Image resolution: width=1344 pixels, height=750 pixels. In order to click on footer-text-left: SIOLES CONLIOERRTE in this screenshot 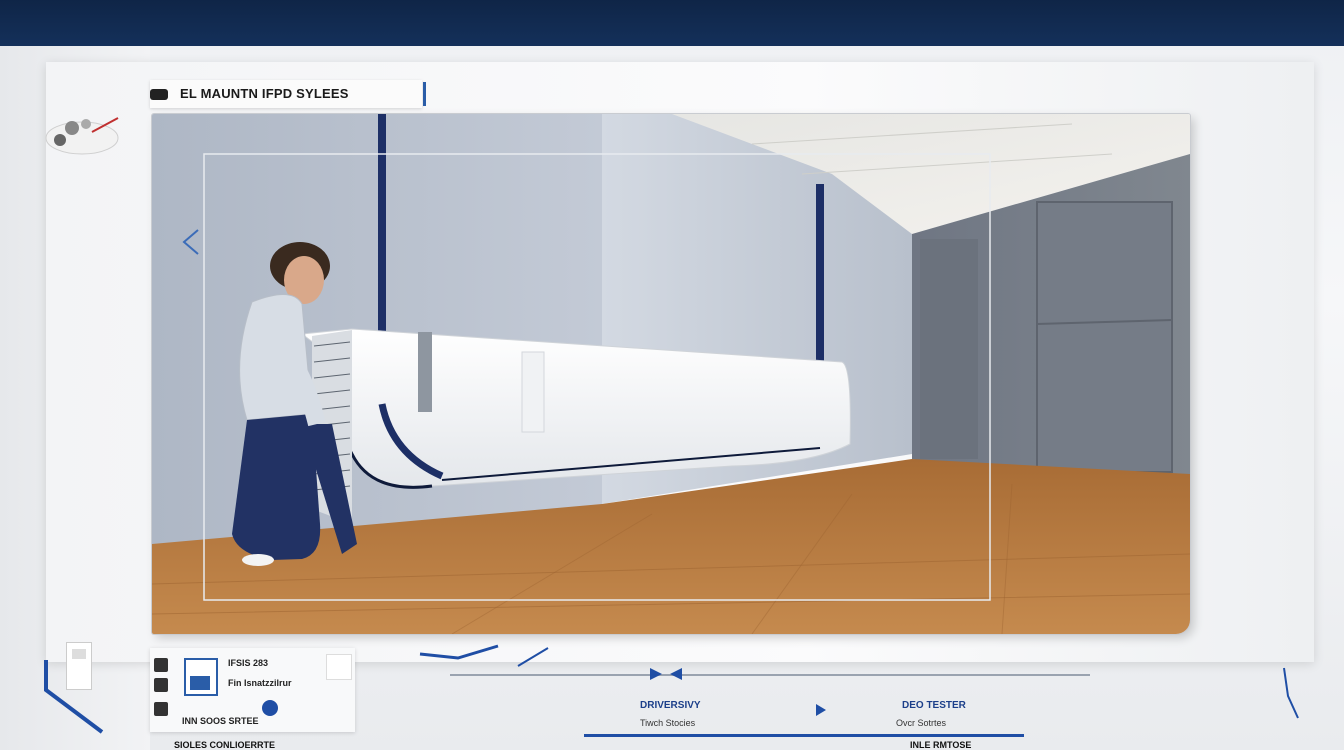, I will do `click(225, 745)`.